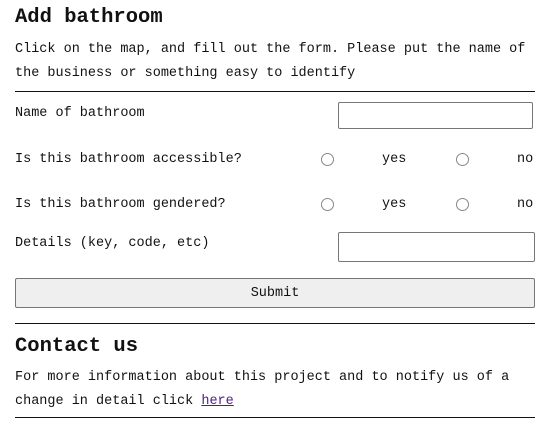 This screenshot has width=555, height=428. Describe the element at coordinates (80, 113) in the screenshot. I see `name-label: Name of bathroom` at that location.